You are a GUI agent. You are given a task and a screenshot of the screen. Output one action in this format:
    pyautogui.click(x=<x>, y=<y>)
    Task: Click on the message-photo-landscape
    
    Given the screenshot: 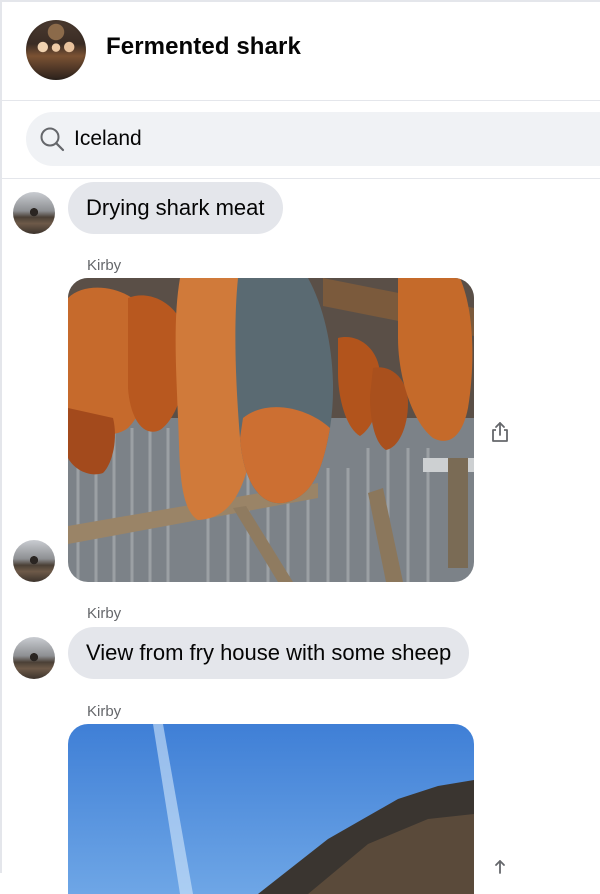 What is the action you would take?
    pyautogui.click(x=271, y=809)
    